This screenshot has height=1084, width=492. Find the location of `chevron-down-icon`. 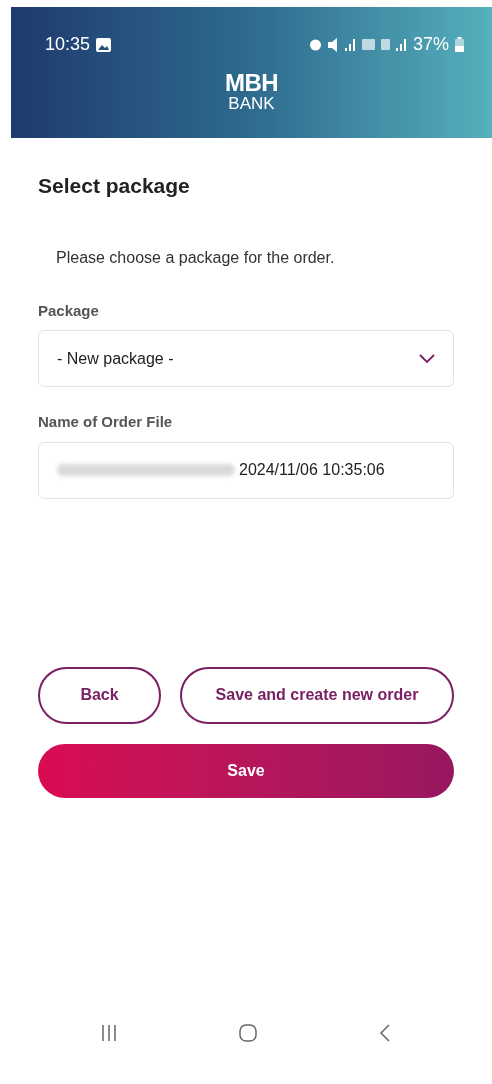

chevron-down-icon is located at coordinates (427, 358).